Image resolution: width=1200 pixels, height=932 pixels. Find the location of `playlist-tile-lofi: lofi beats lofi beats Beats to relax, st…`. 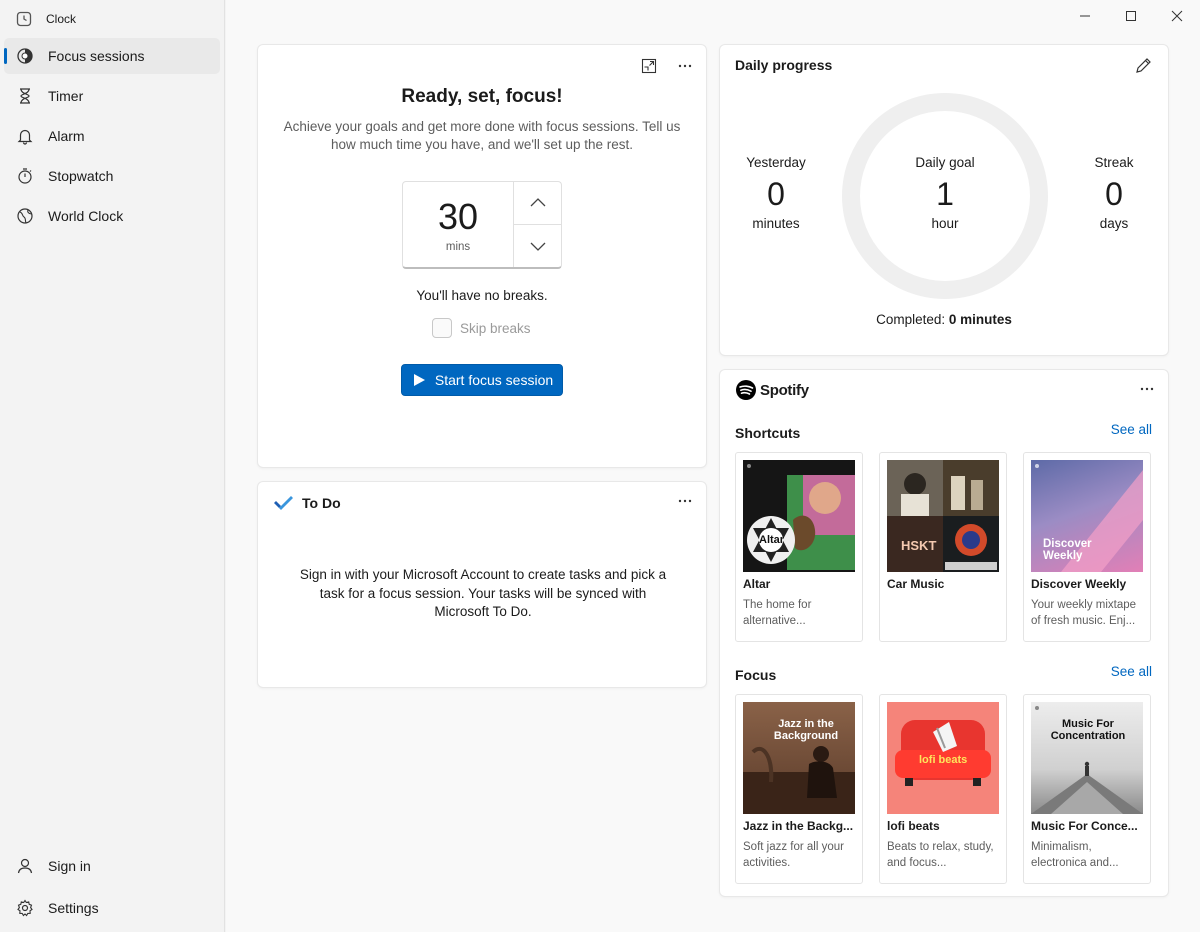

playlist-tile-lofi: lofi beats lofi beats Beats to relax, st… is located at coordinates (943, 789).